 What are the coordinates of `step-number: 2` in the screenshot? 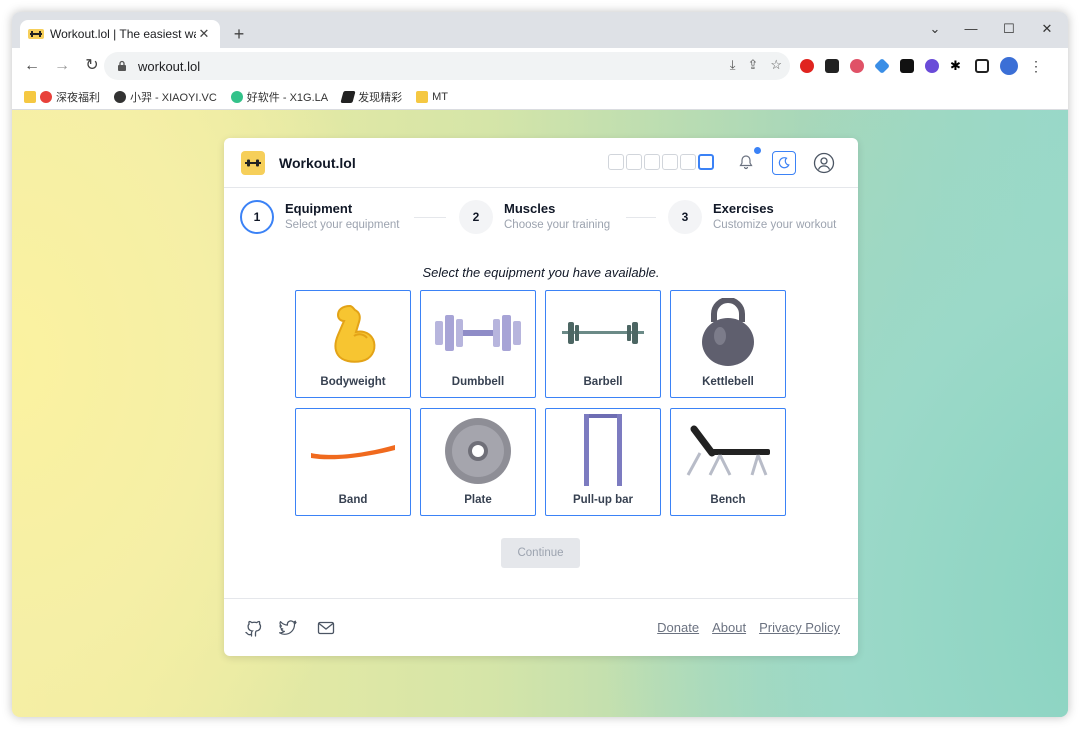 It's located at (476, 217).